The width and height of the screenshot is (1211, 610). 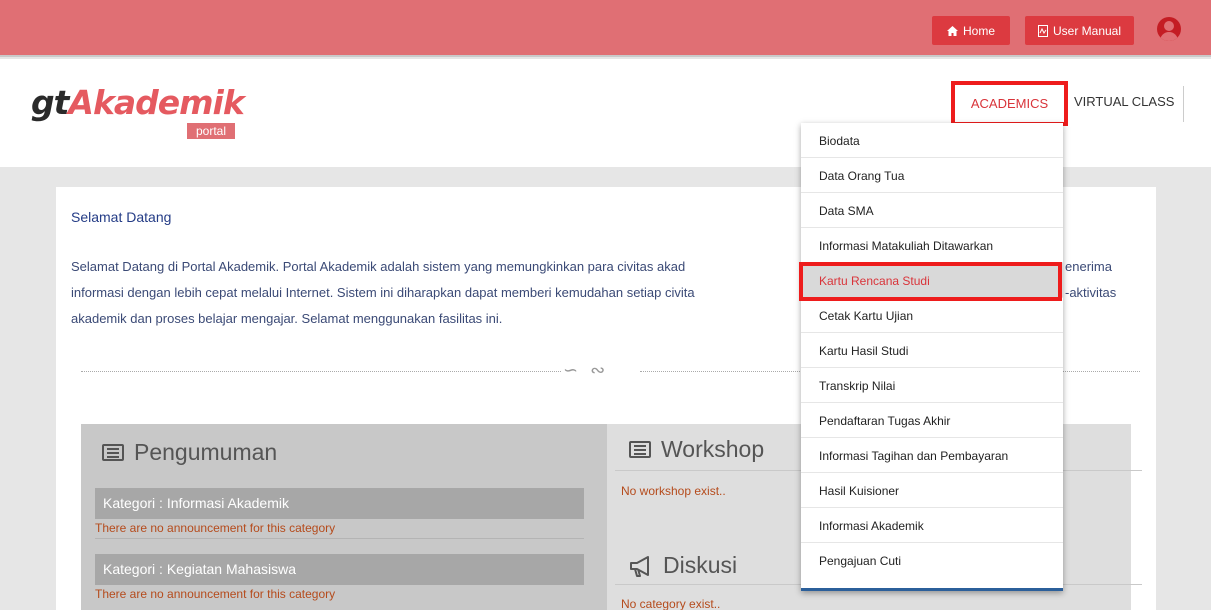 I want to click on diskusi-heading: Diskusi, so click(x=683, y=565).